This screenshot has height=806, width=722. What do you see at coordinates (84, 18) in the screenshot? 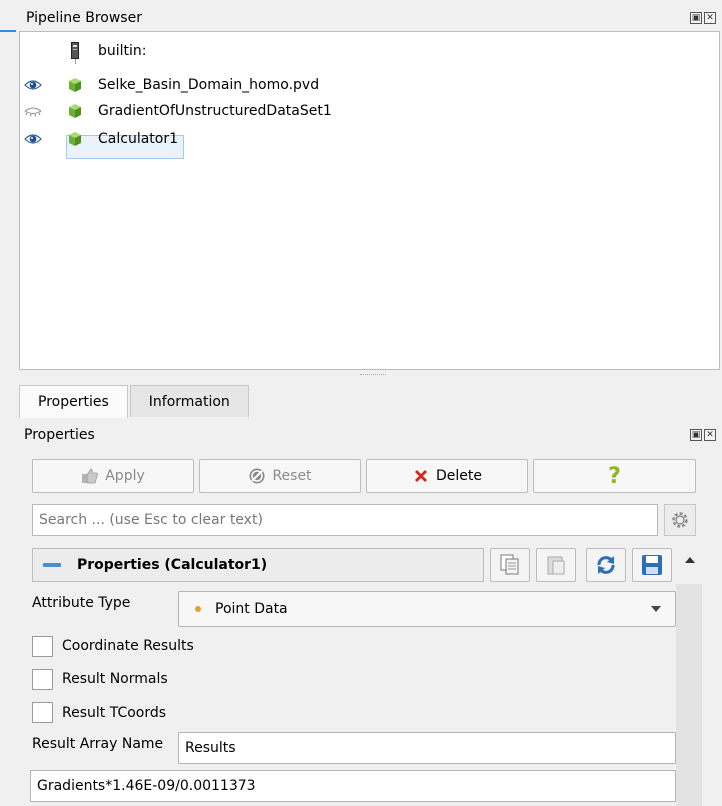
I see `pipeline-browser-title: Pipeline Browser` at bounding box center [84, 18].